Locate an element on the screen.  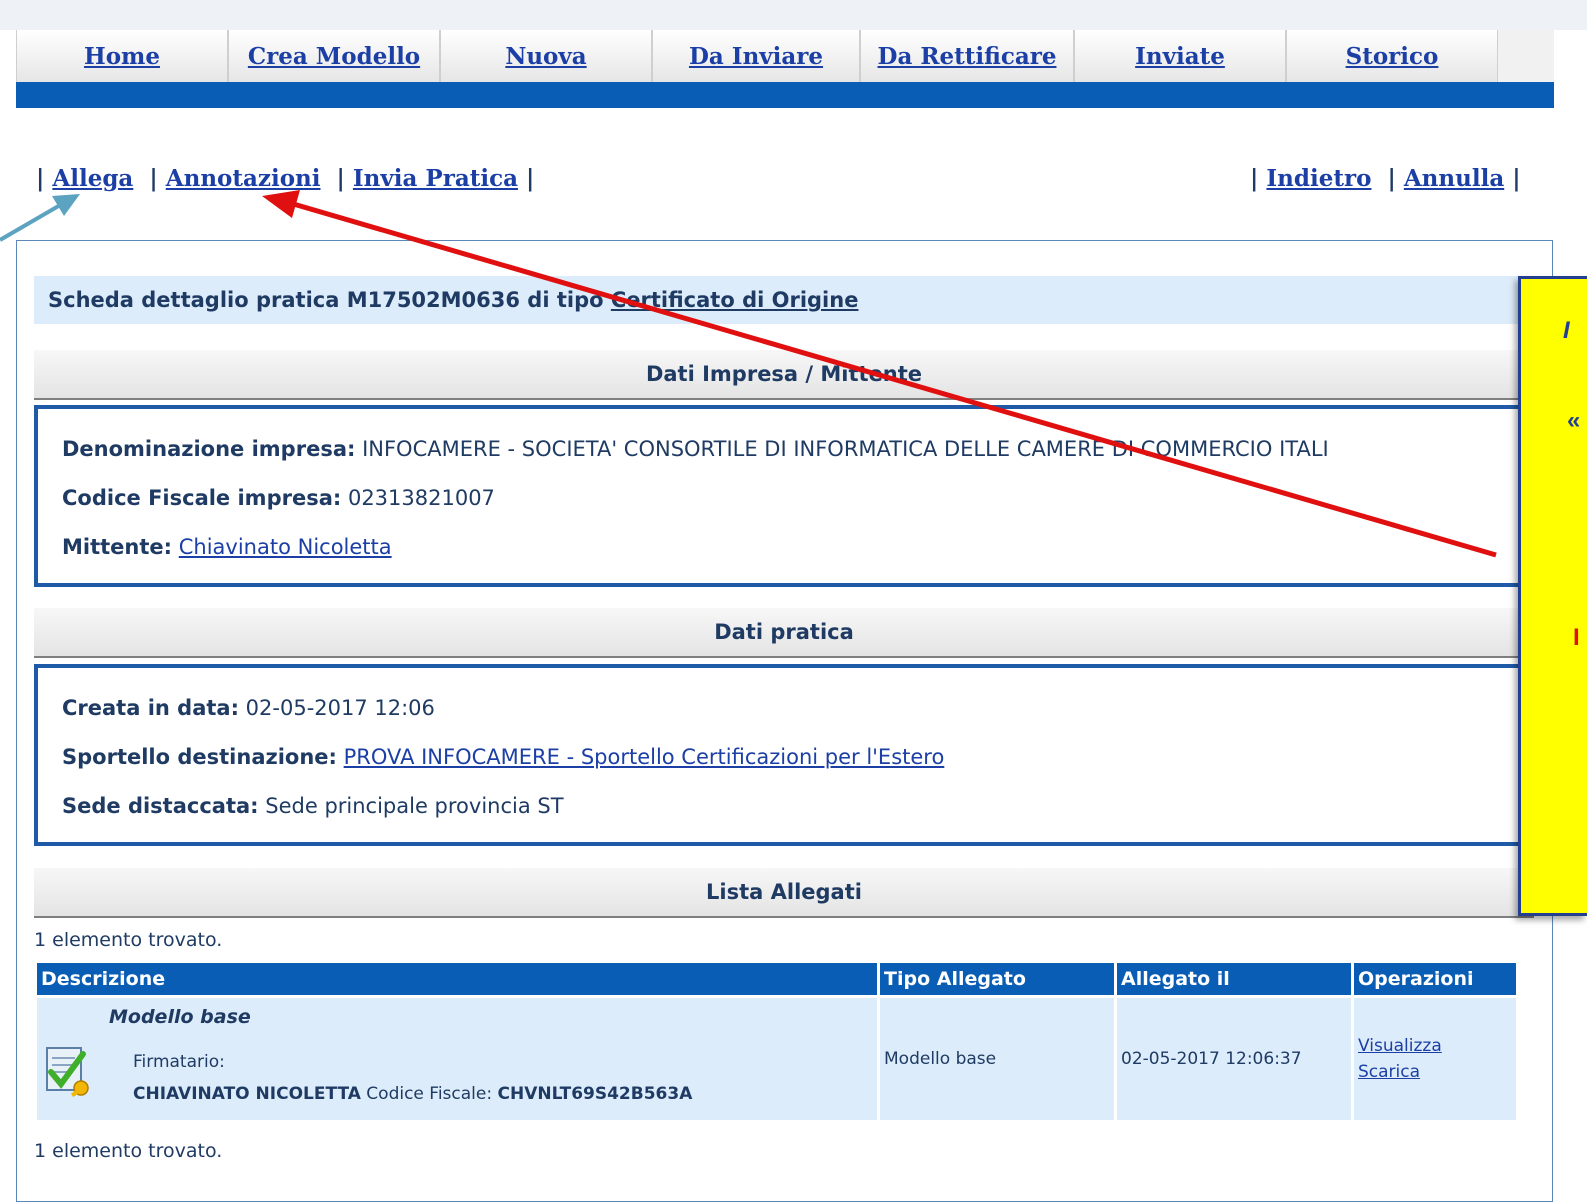
section-title: Dati Impresa / Mittente is located at coordinates (784, 374).